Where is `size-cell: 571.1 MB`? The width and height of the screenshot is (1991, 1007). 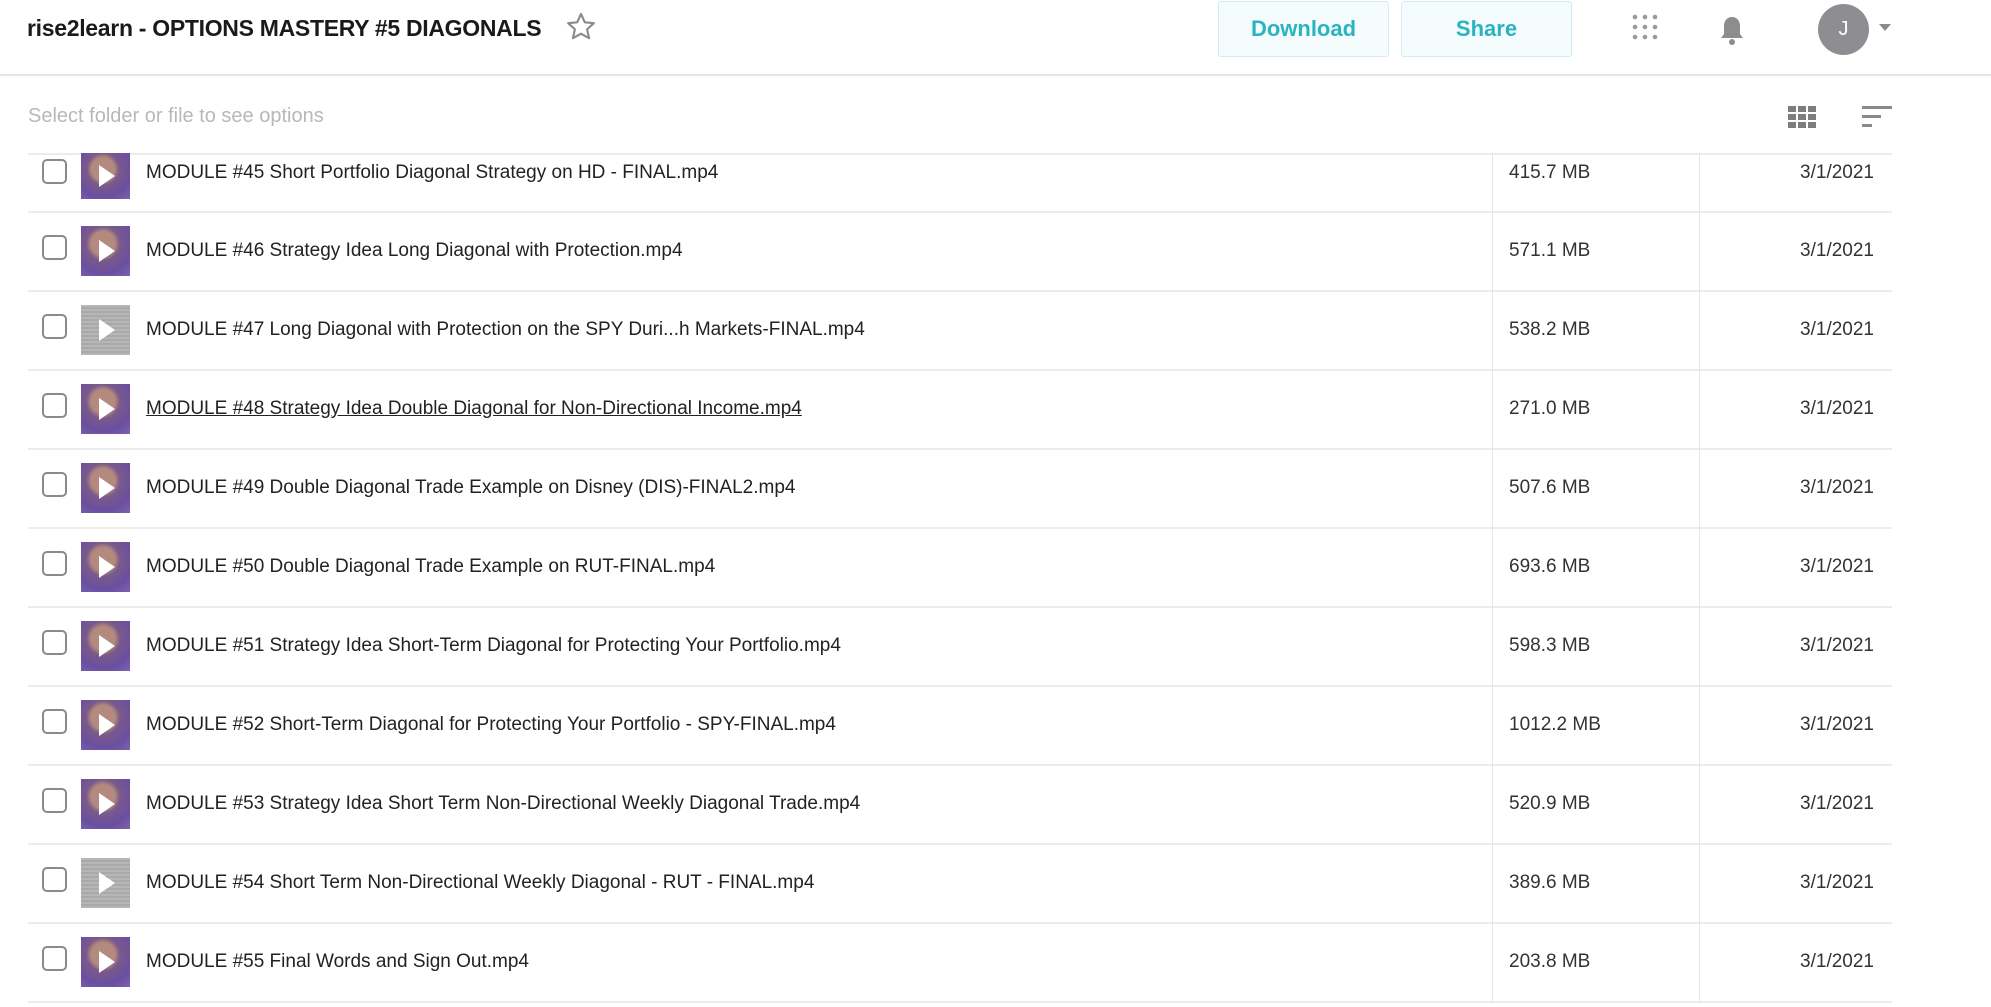
size-cell: 571.1 MB is located at coordinates (1596, 252).